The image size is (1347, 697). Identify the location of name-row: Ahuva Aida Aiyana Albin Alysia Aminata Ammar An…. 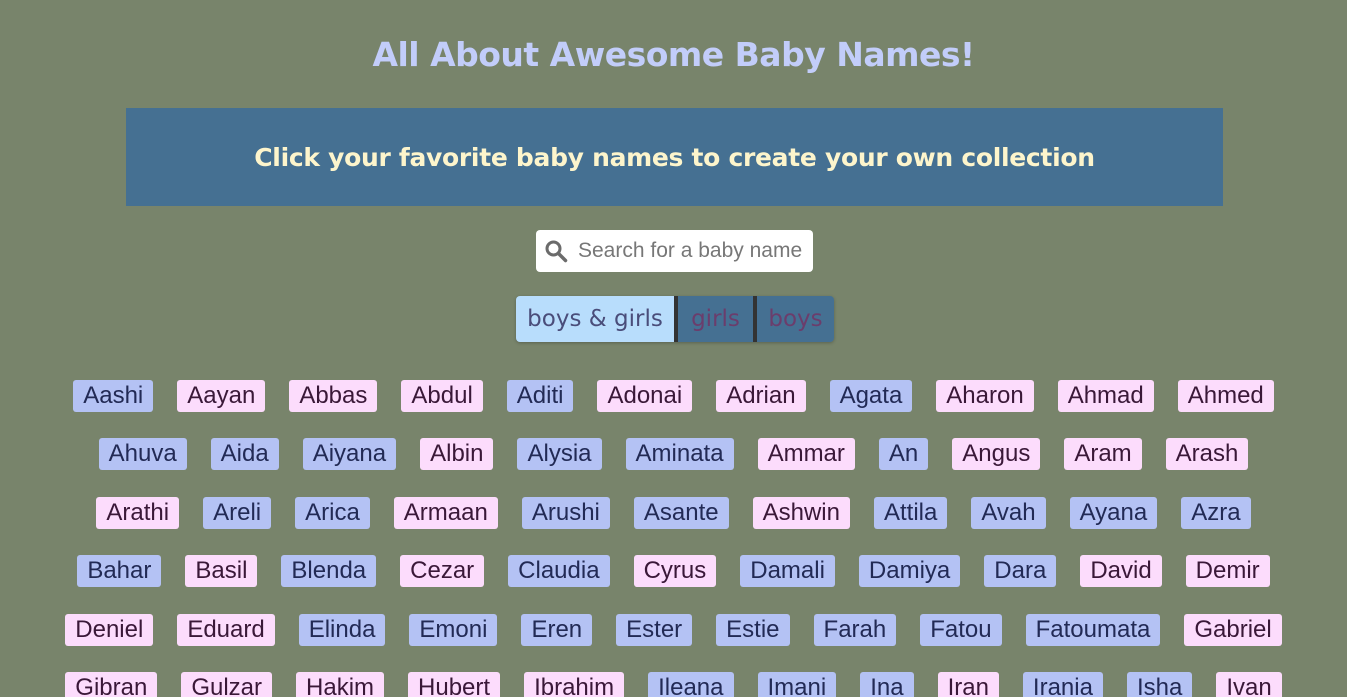
(673, 467).